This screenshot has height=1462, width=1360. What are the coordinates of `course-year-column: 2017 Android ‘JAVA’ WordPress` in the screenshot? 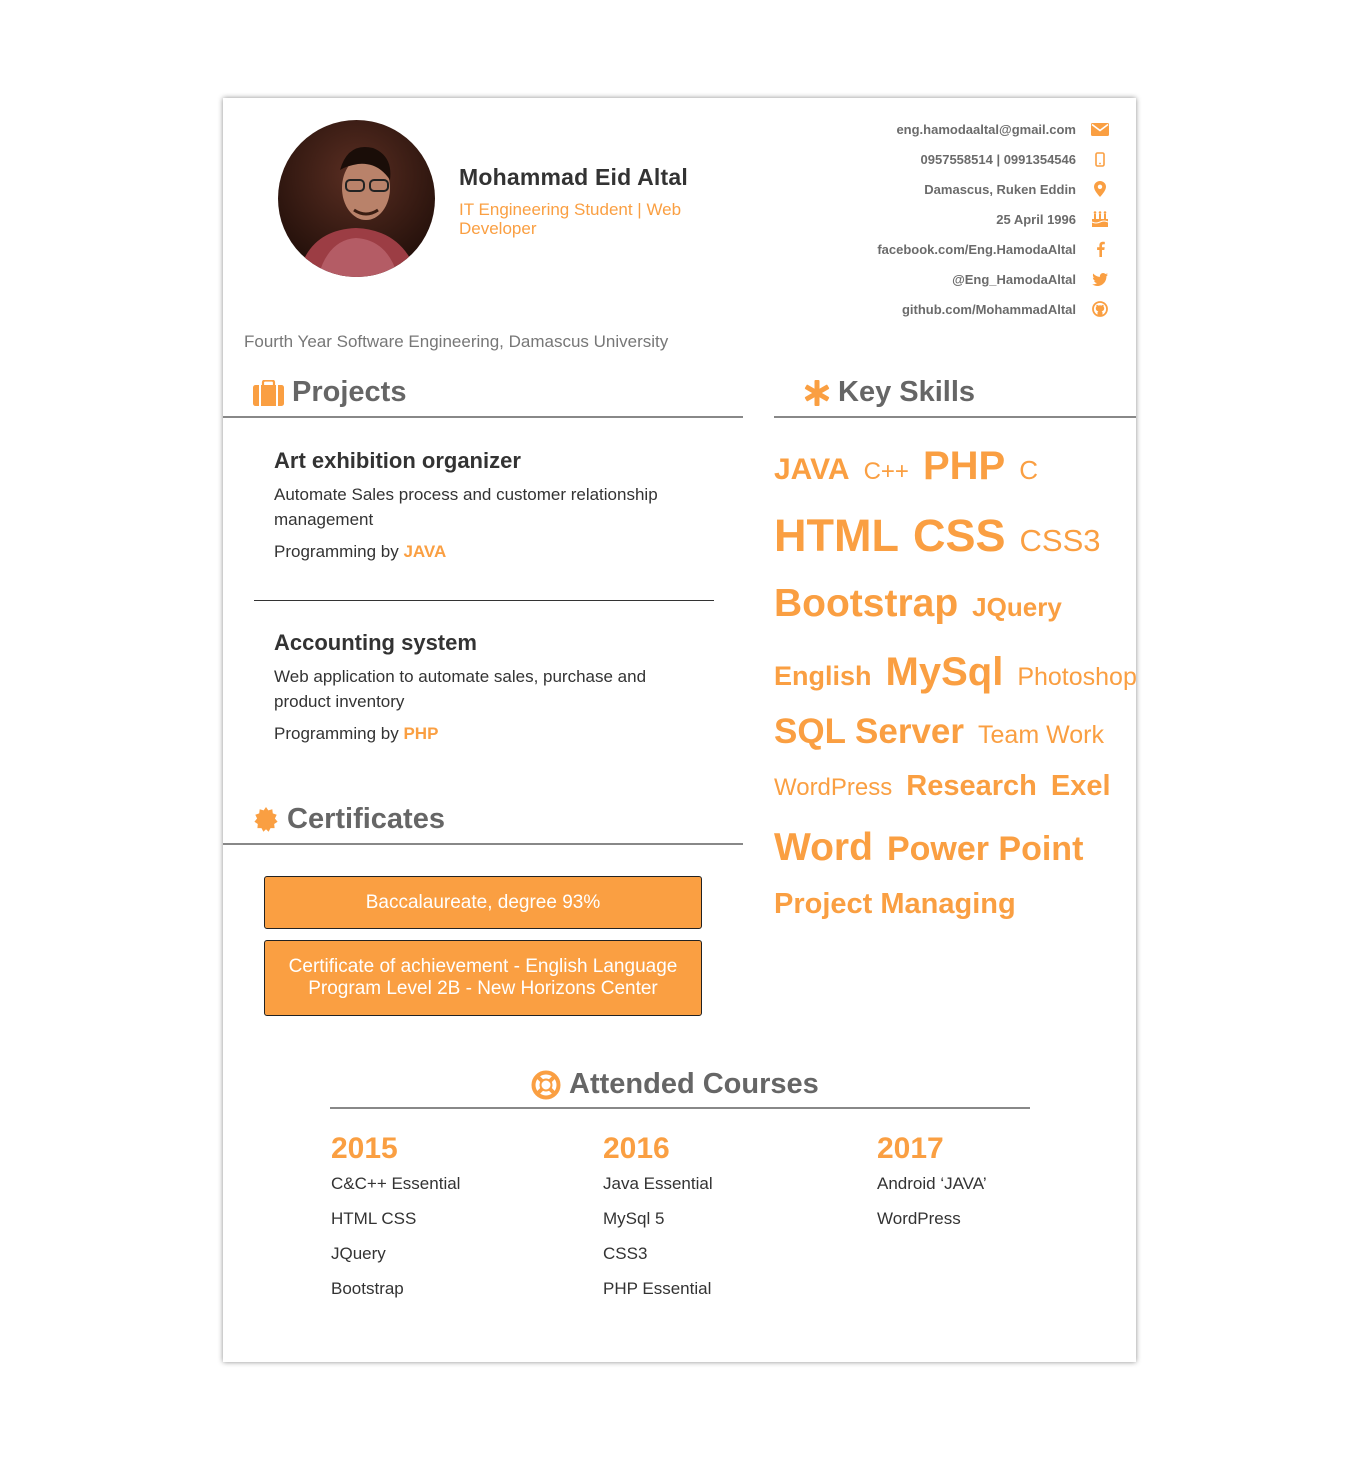 It's located at (932, 1184).